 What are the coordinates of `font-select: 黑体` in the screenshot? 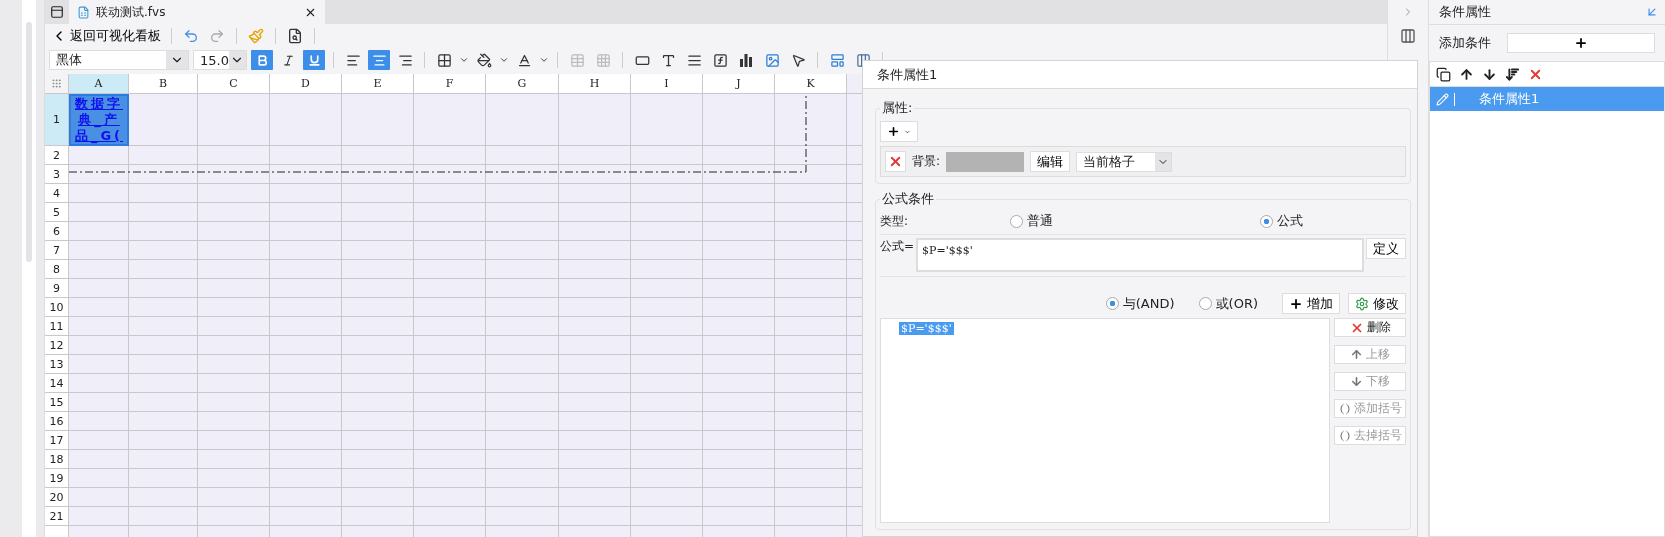 It's located at (119, 60).